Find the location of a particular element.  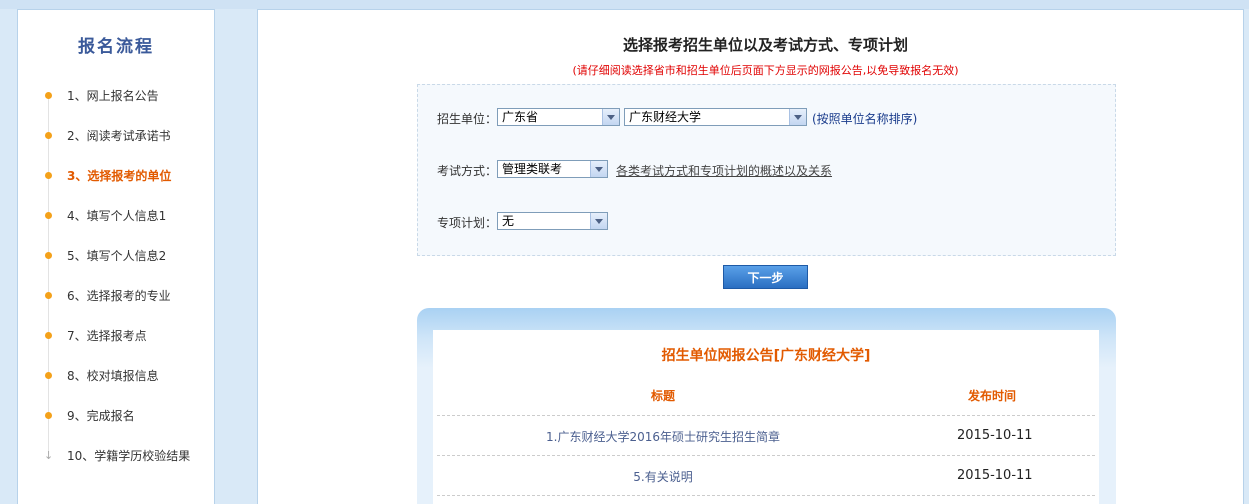

plan-label: 专项计划： is located at coordinates (467, 223).